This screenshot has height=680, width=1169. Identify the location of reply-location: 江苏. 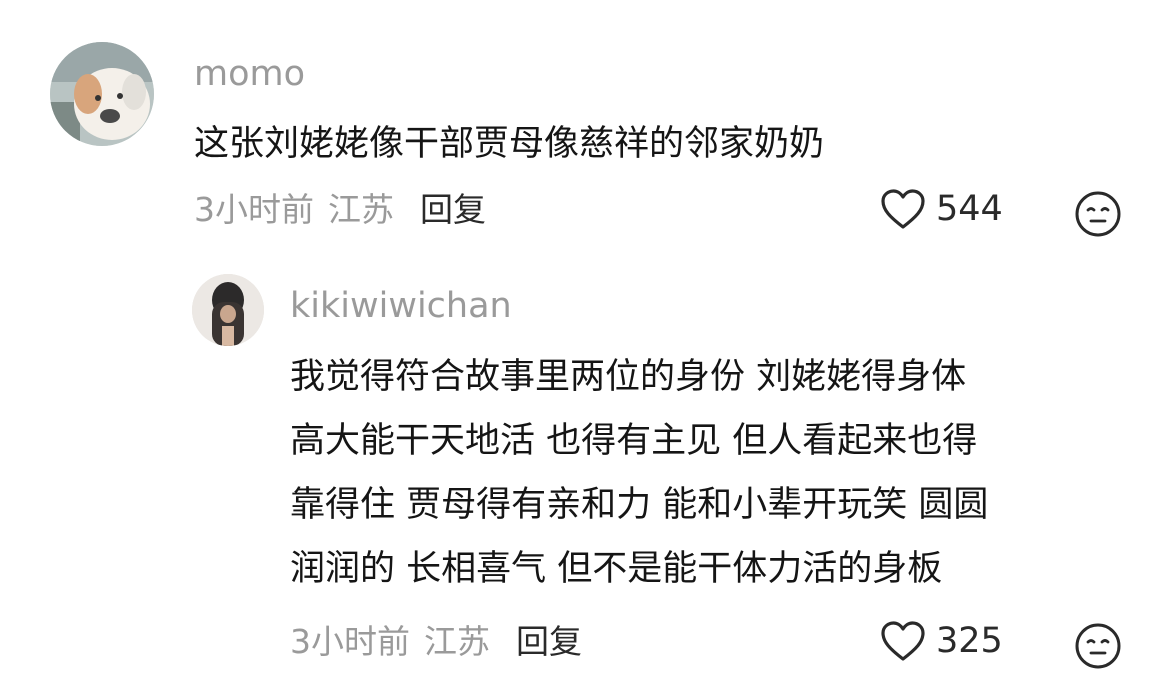
(457, 641).